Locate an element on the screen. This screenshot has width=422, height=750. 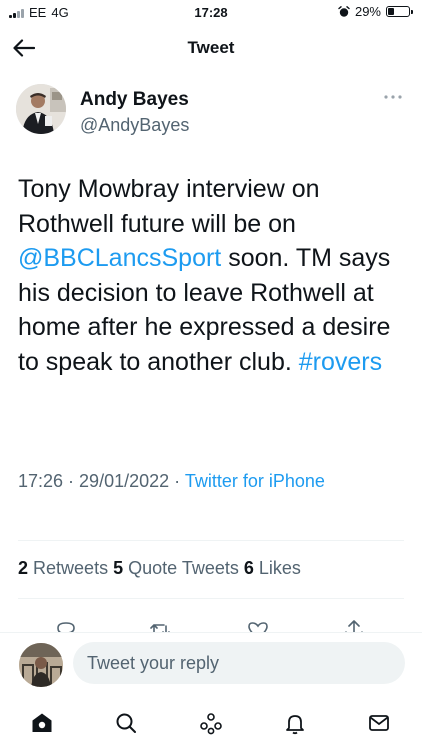
tab-home is located at coordinates (42, 723).